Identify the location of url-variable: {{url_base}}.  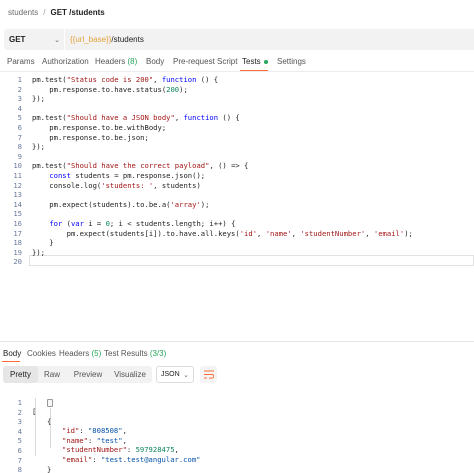
(91, 39).